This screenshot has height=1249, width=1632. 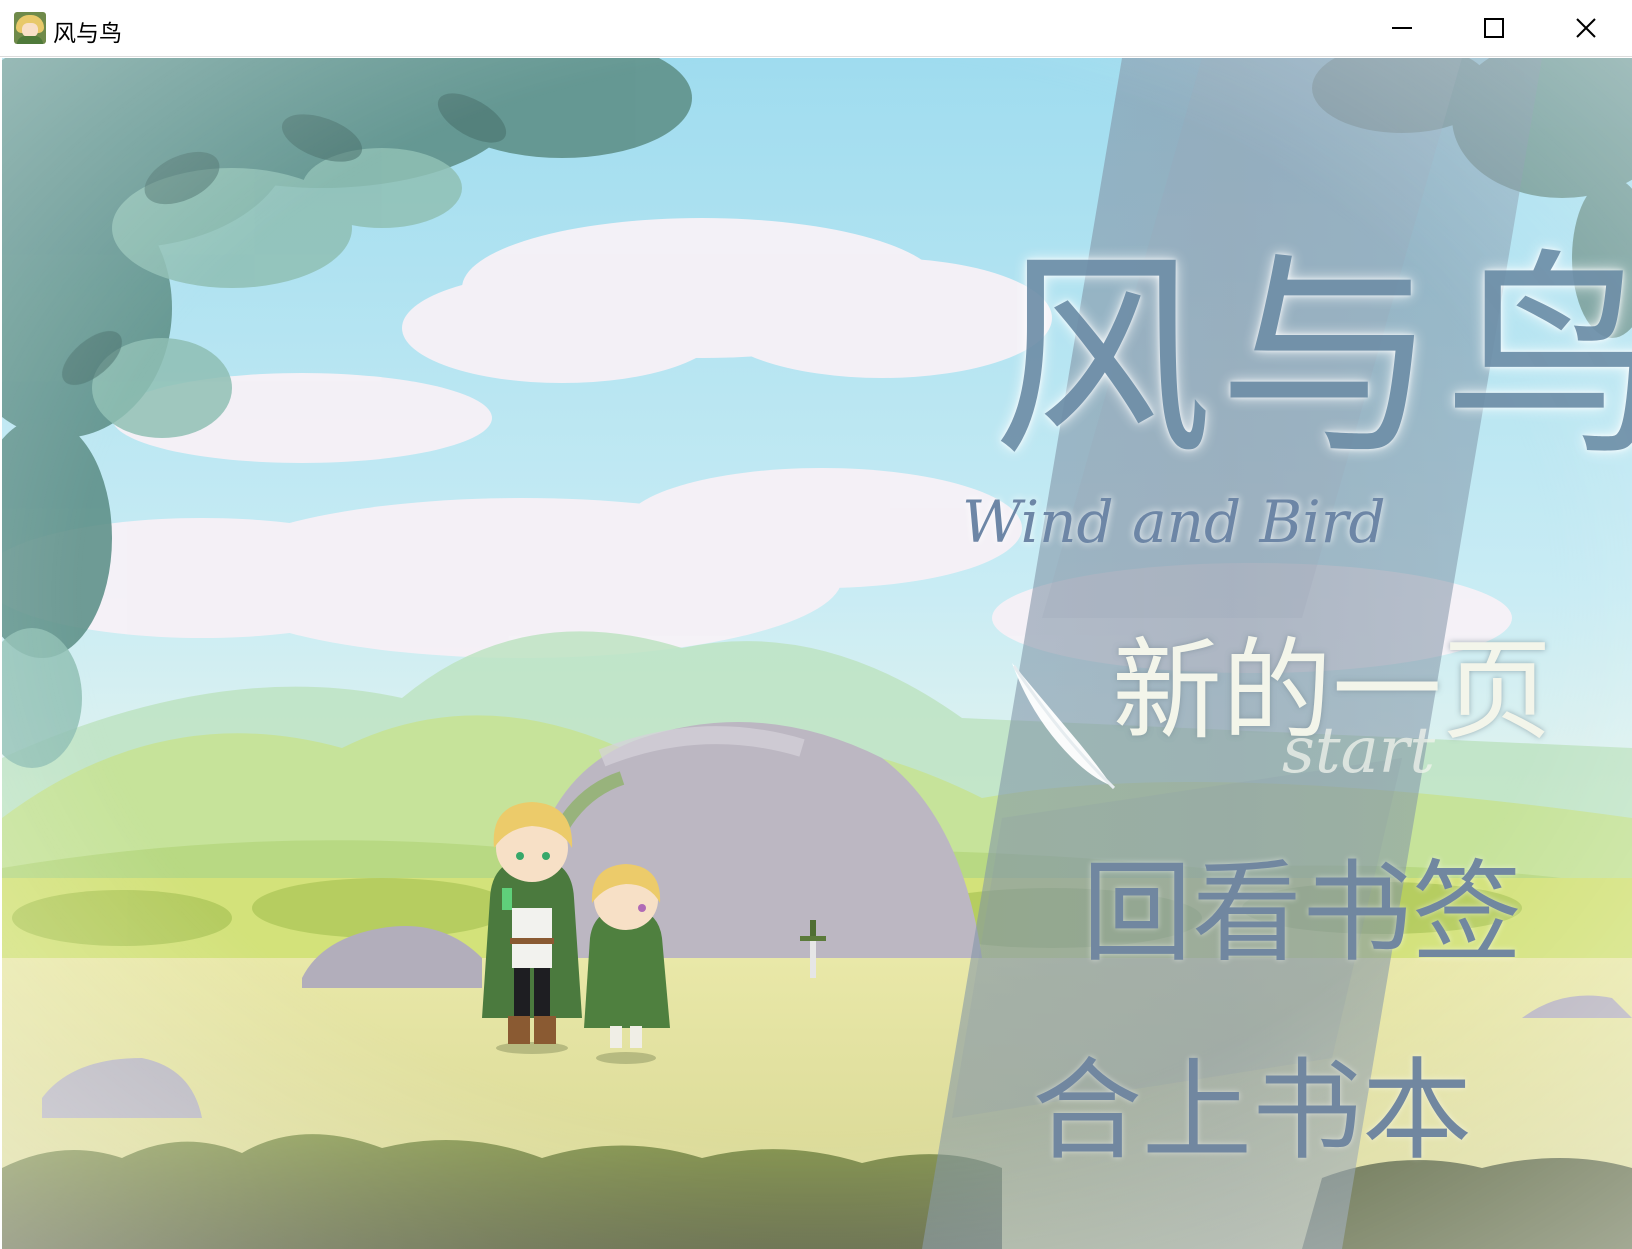 What do you see at coordinates (1312, 358) in the screenshot?
I see `game-logo-chinese: 风与鸟` at bounding box center [1312, 358].